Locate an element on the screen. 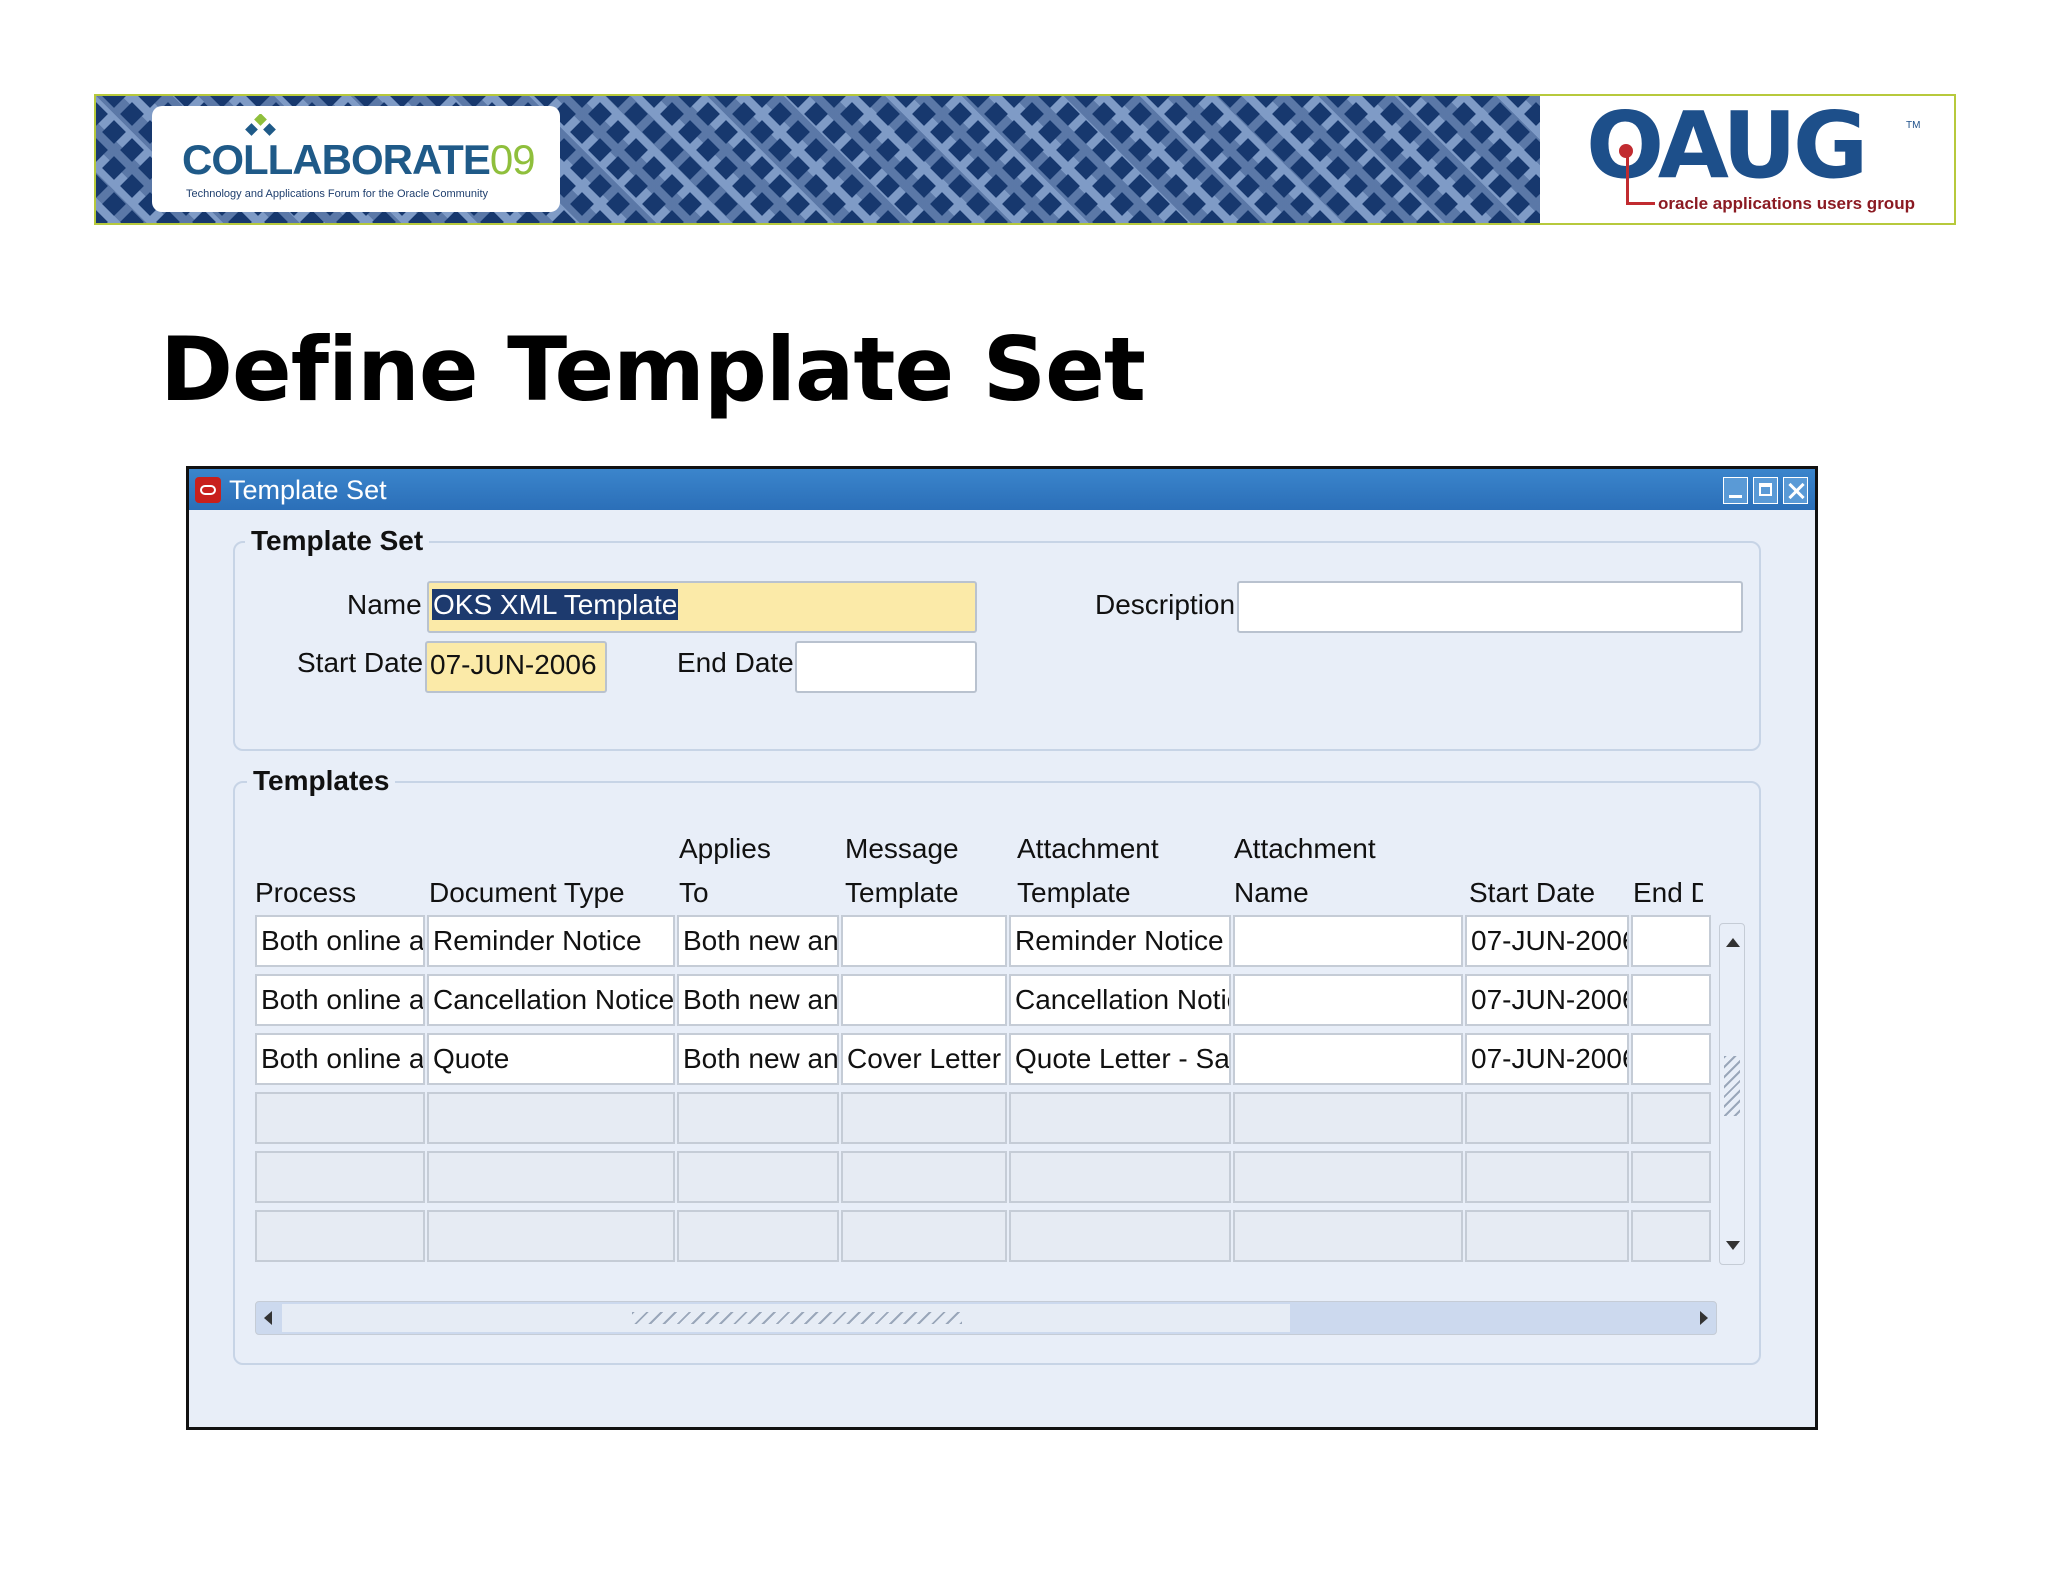 The height and width of the screenshot is (1582, 2048). description-field is located at coordinates (1490, 607).